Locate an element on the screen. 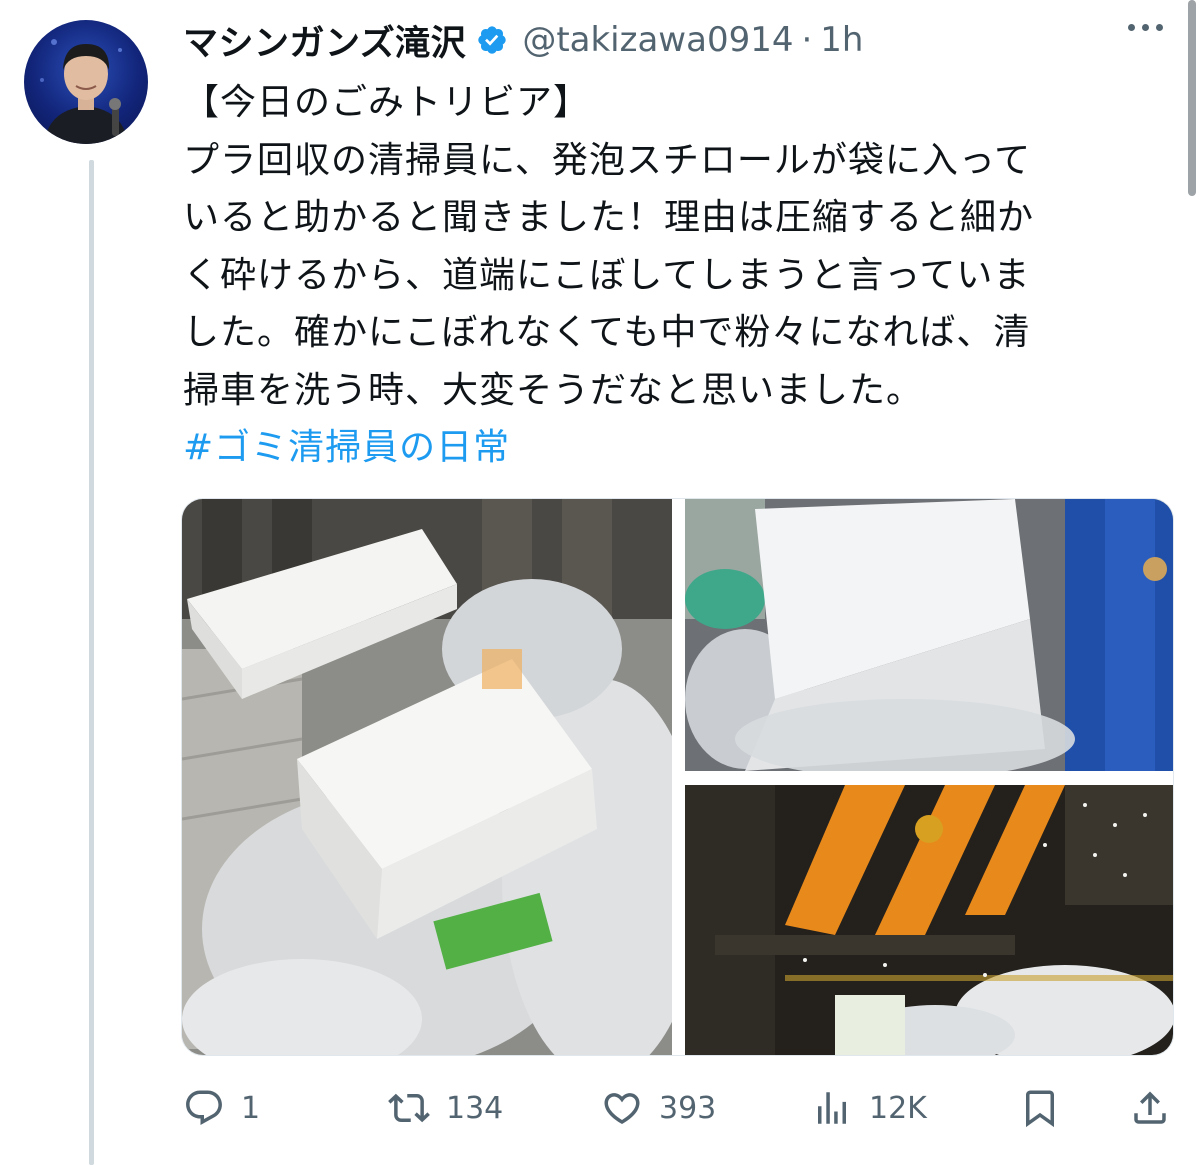 This screenshot has width=1200, height=1165. avatar is located at coordinates (86, 82).